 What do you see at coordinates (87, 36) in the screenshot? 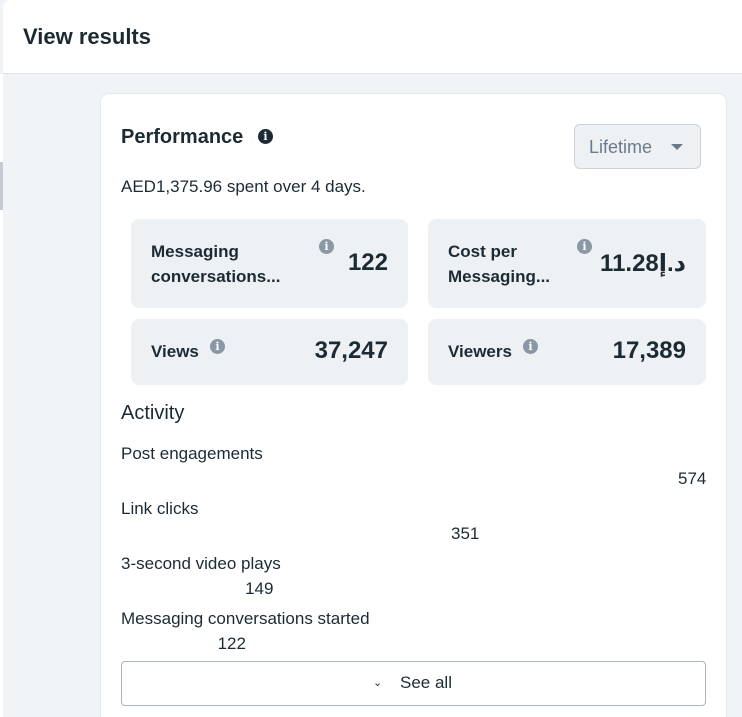
I see `dialog-title: View results` at bounding box center [87, 36].